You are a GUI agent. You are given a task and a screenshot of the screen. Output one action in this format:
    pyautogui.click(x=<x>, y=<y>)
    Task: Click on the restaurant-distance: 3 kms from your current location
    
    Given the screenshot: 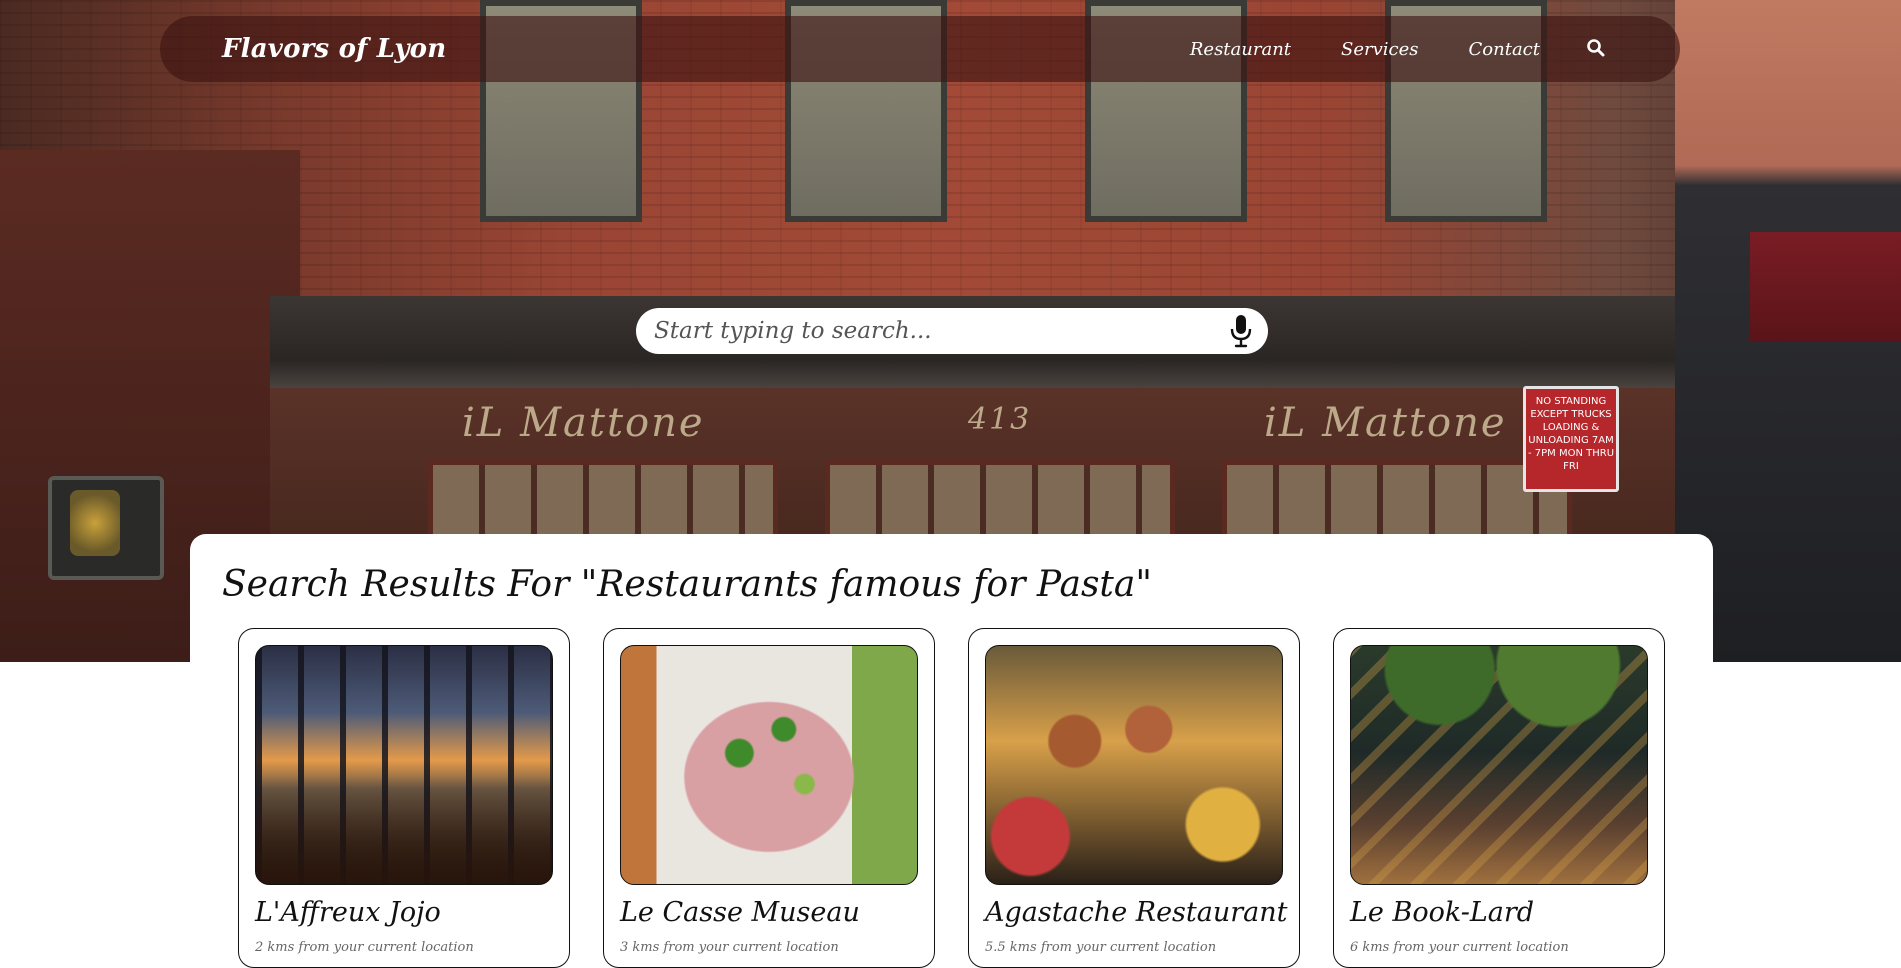 What is the action you would take?
    pyautogui.click(x=729, y=947)
    